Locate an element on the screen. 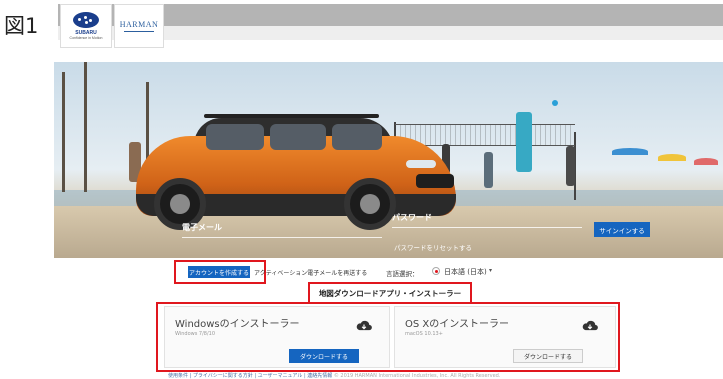 Image resolution: width=723 pixels, height=379 pixels. harman-logo: HARMAN is located at coordinates (139, 26).